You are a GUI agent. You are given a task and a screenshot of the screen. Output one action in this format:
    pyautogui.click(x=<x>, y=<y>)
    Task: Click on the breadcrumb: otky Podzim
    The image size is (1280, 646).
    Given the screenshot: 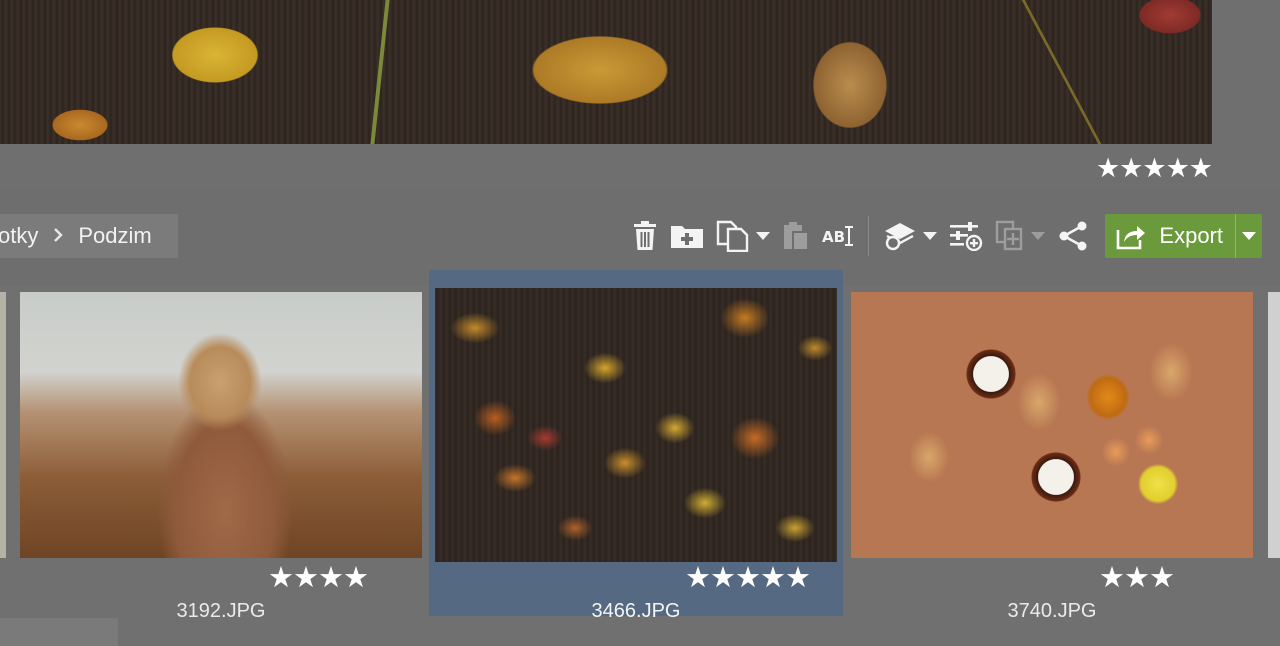 What is the action you would take?
    pyautogui.click(x=89, y=236)
    